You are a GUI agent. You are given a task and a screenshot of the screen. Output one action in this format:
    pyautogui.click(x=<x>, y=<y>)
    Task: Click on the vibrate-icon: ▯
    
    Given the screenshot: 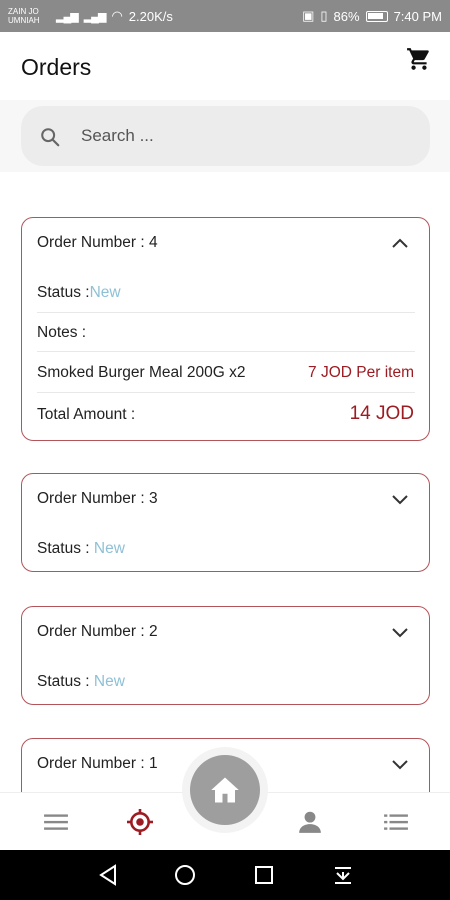 What is the action you would take?
    pyautogui.click(x=324, y=15)
    